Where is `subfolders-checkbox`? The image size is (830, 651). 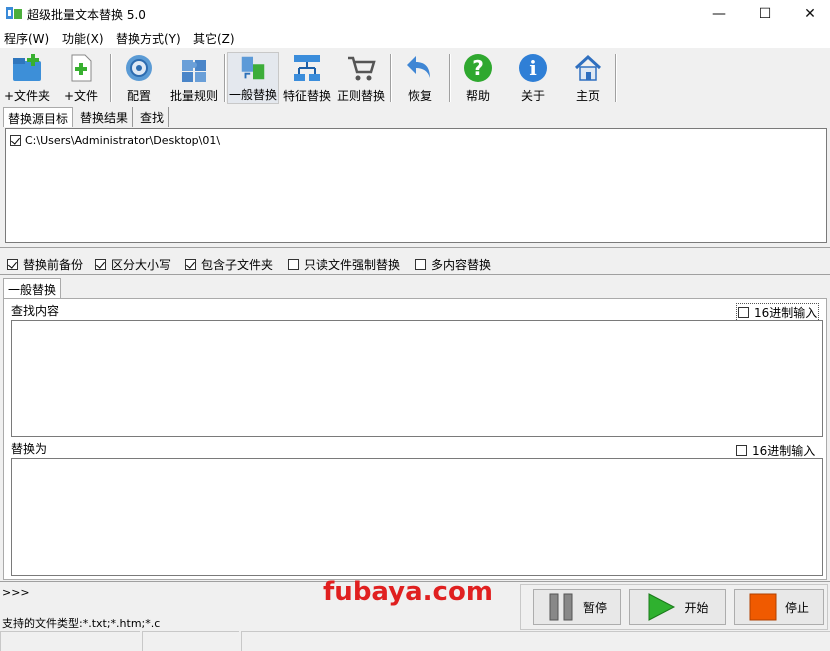
subfolders-checkbox is located at coordinates (190, 264).